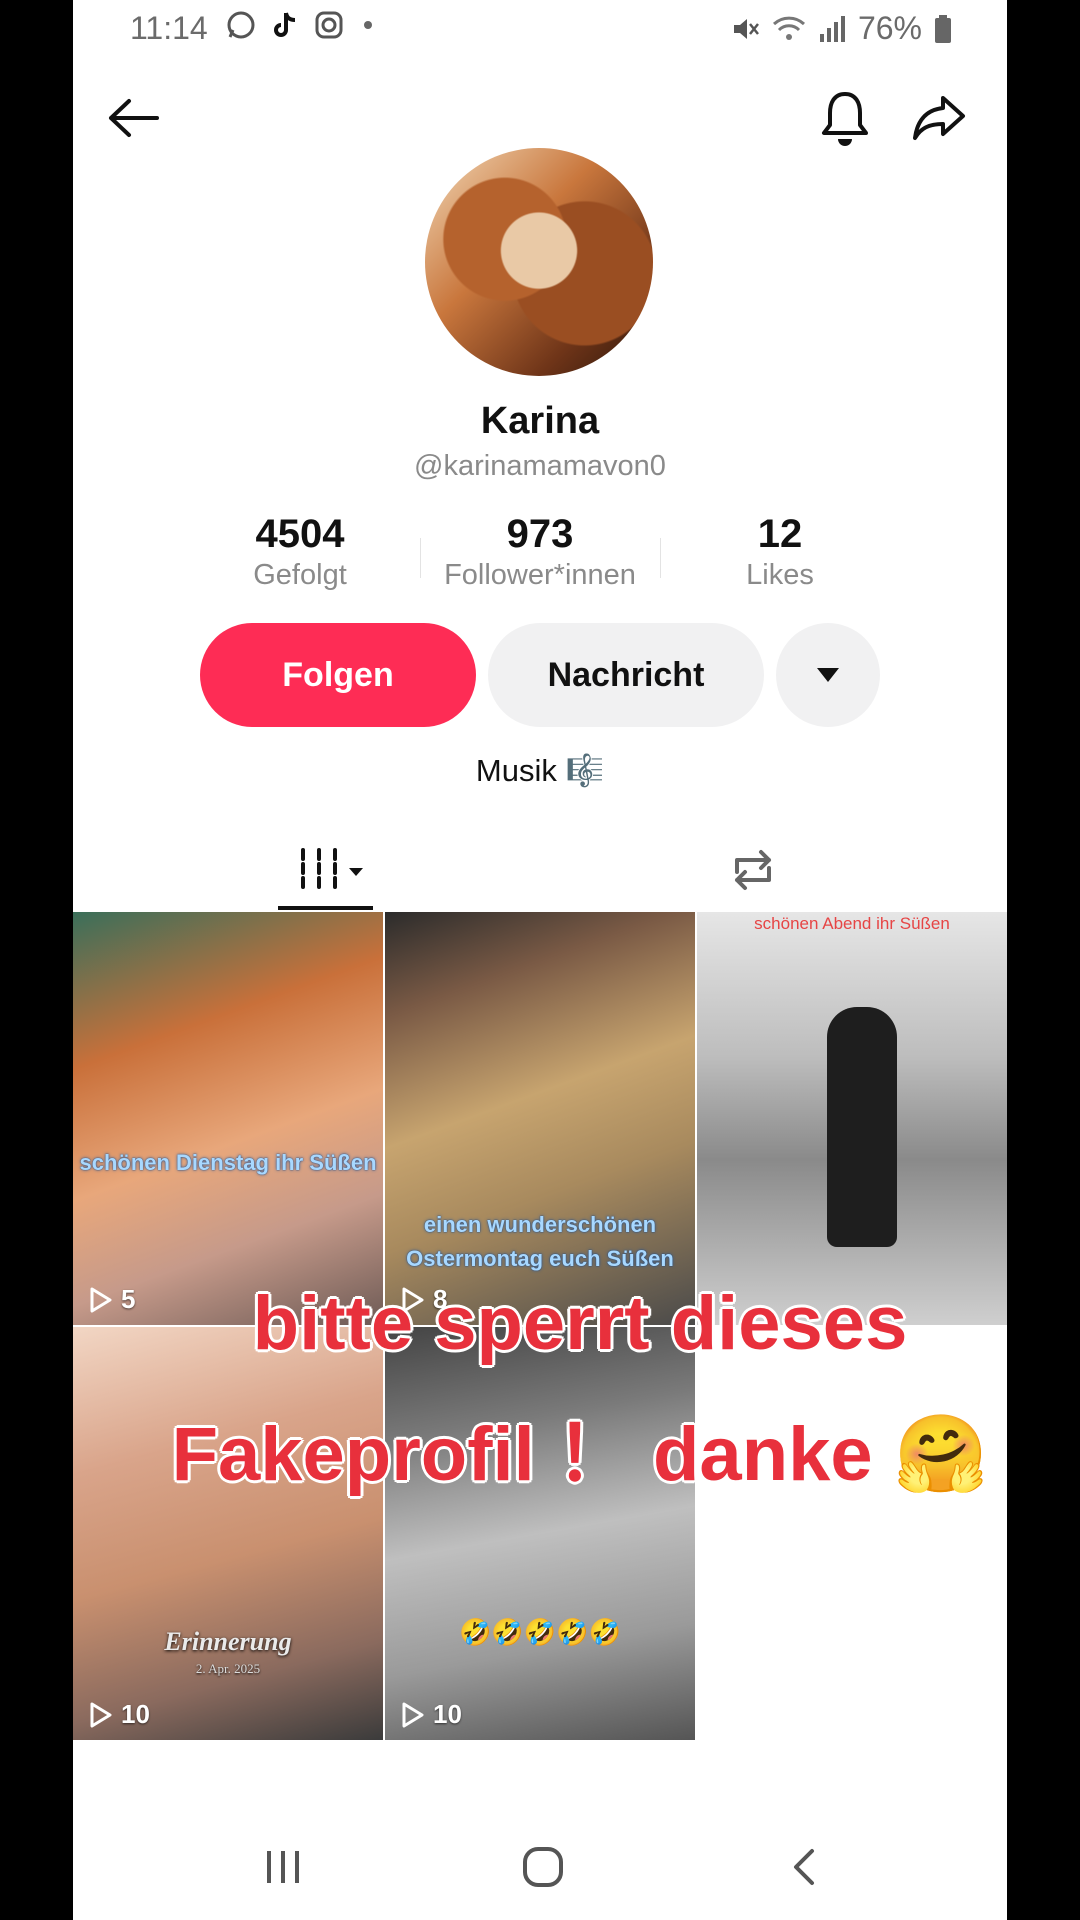  I want to click on instagram-icon, so click(329, 25).